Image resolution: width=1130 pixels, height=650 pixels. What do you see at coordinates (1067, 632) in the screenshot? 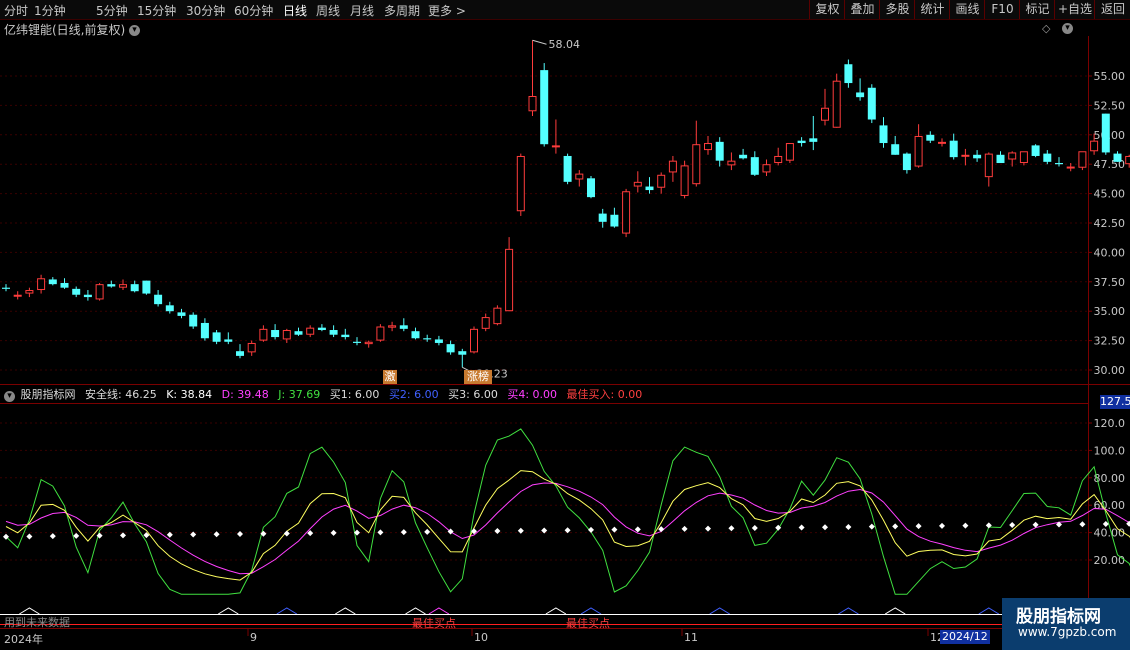
I see `watermark-url: www.7gpzb.com` at bounding box center [1067, 632].